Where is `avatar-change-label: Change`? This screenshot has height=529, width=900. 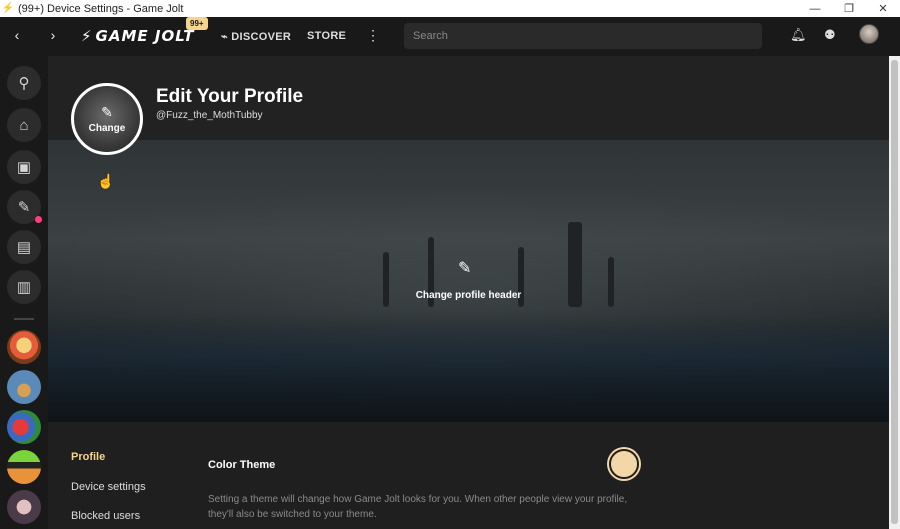 avatar-change-label: Change is located at coordinates (107, 128).